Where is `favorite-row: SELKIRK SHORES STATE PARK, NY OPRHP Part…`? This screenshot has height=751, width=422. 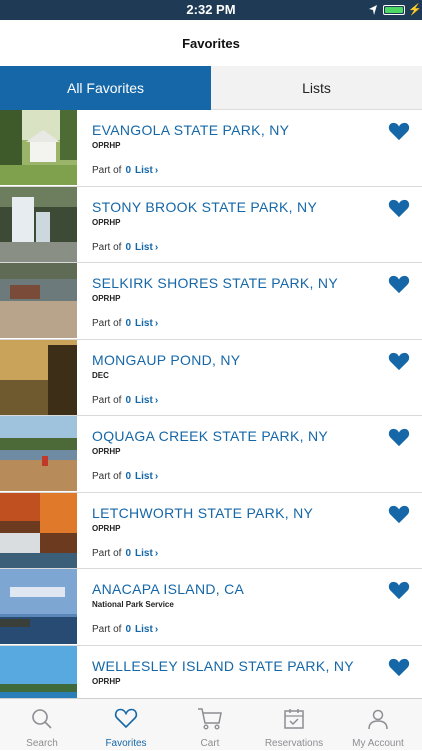 favorite-row: SELKIRK SHORES STATE PARK, NY OPRHP Part… is located at coordinates (211, 301).